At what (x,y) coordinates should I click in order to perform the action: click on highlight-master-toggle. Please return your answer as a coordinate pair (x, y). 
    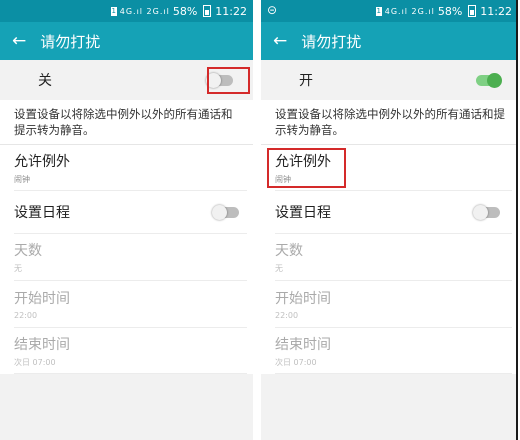
    Looking at the image, I should click on (228, 80).